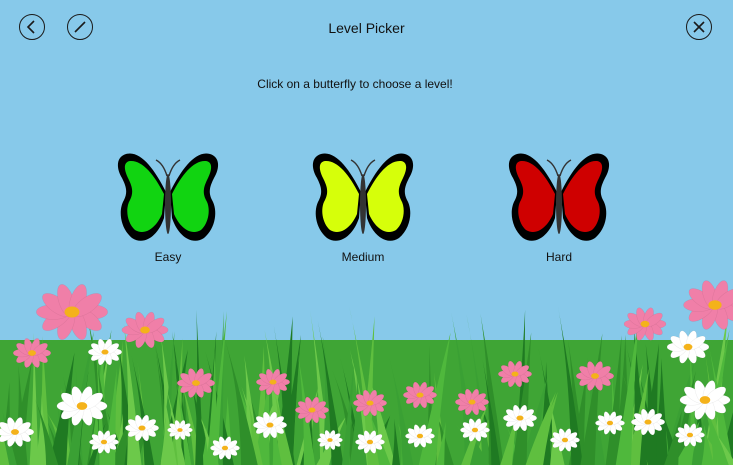 This screenshot has width=733, height=465. What do you see at coordinates (363, 257) in the screenshot?
I see `level-medium-label: Medium` at bounding box center [363, 257].